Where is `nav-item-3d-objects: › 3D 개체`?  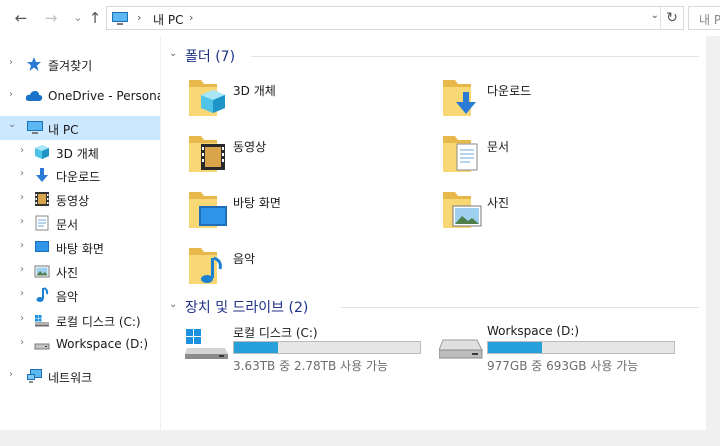
nav-item-3d-objects: › 3D 개체 is located at coordinates (80, 152).